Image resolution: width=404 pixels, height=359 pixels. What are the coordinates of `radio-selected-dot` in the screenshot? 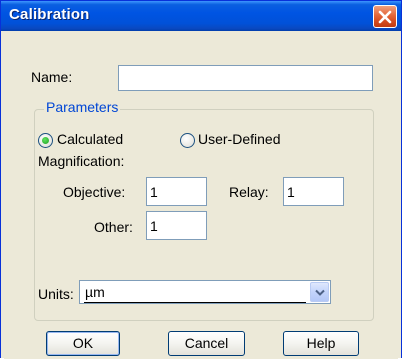 It's located at (45, 140).